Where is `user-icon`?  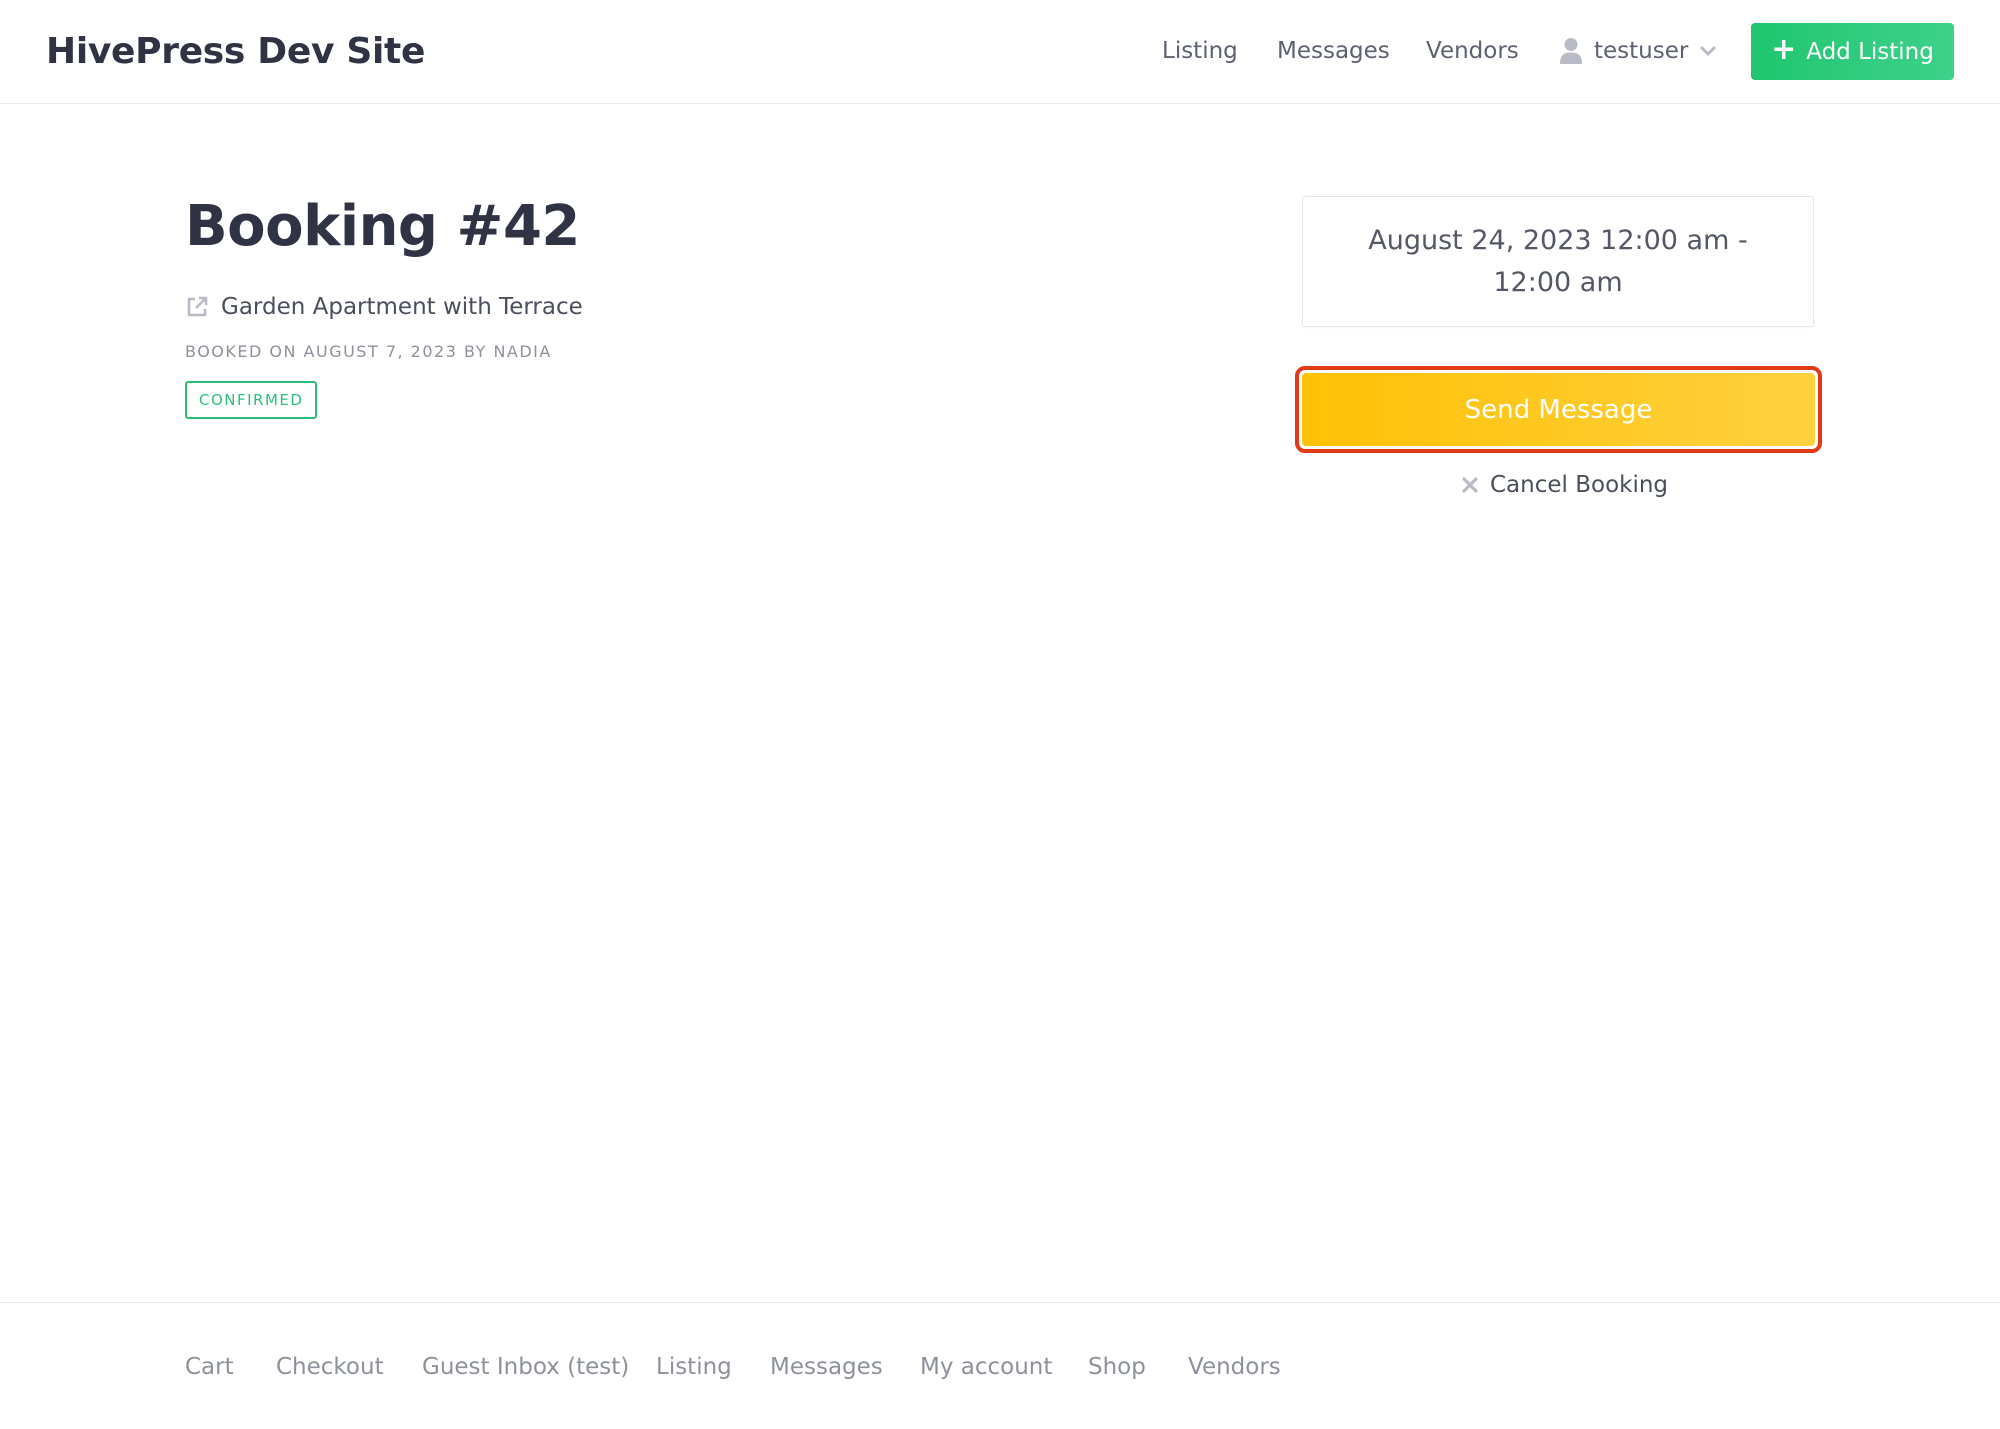
user-icon is located at coordinates (1571, 51).